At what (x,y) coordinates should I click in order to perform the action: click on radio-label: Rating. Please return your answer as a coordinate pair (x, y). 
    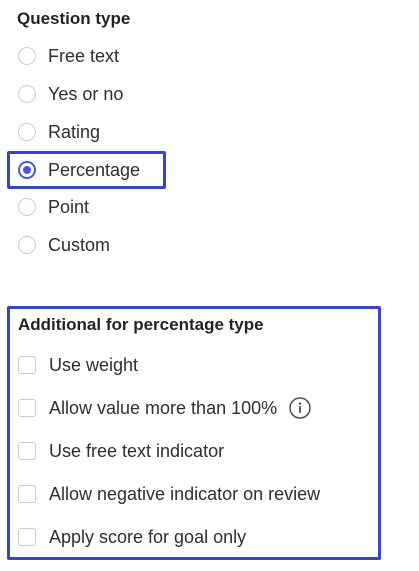
    Looking at the image, I should click on (74, 131).